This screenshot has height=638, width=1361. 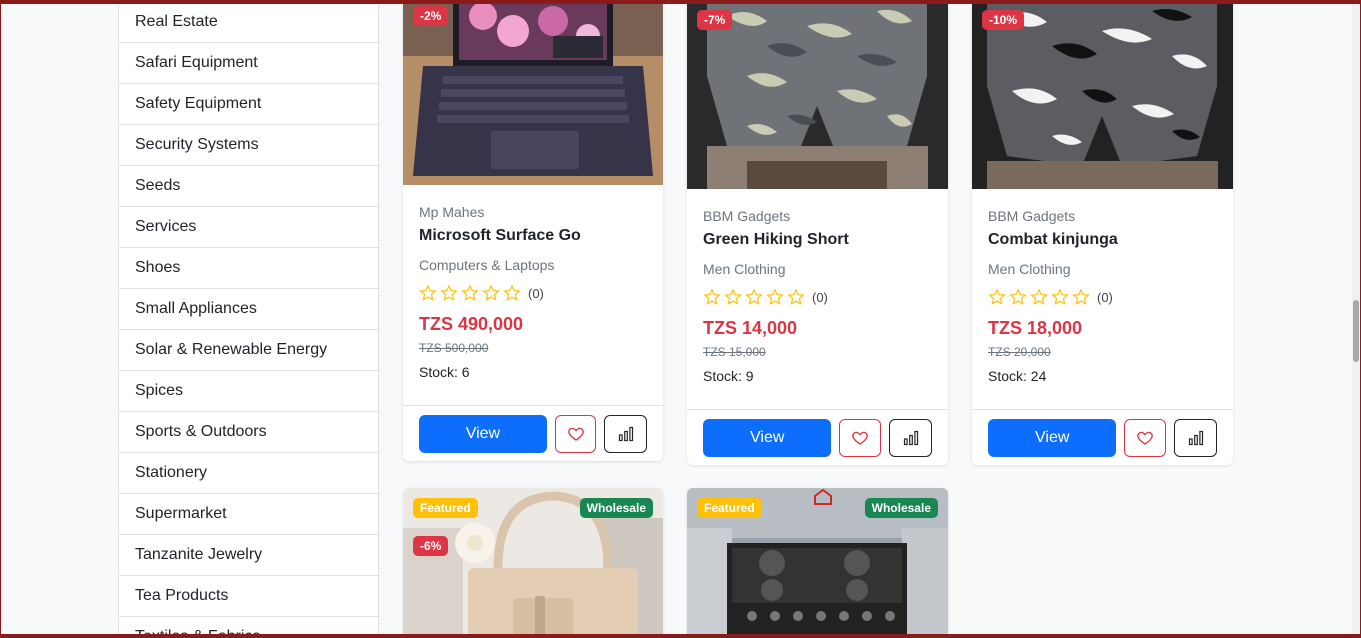 What do you see at coordinates (734, 352) in the screenshot?
I see `original-price: TZS 15,000` at bounding box center [734, 352].